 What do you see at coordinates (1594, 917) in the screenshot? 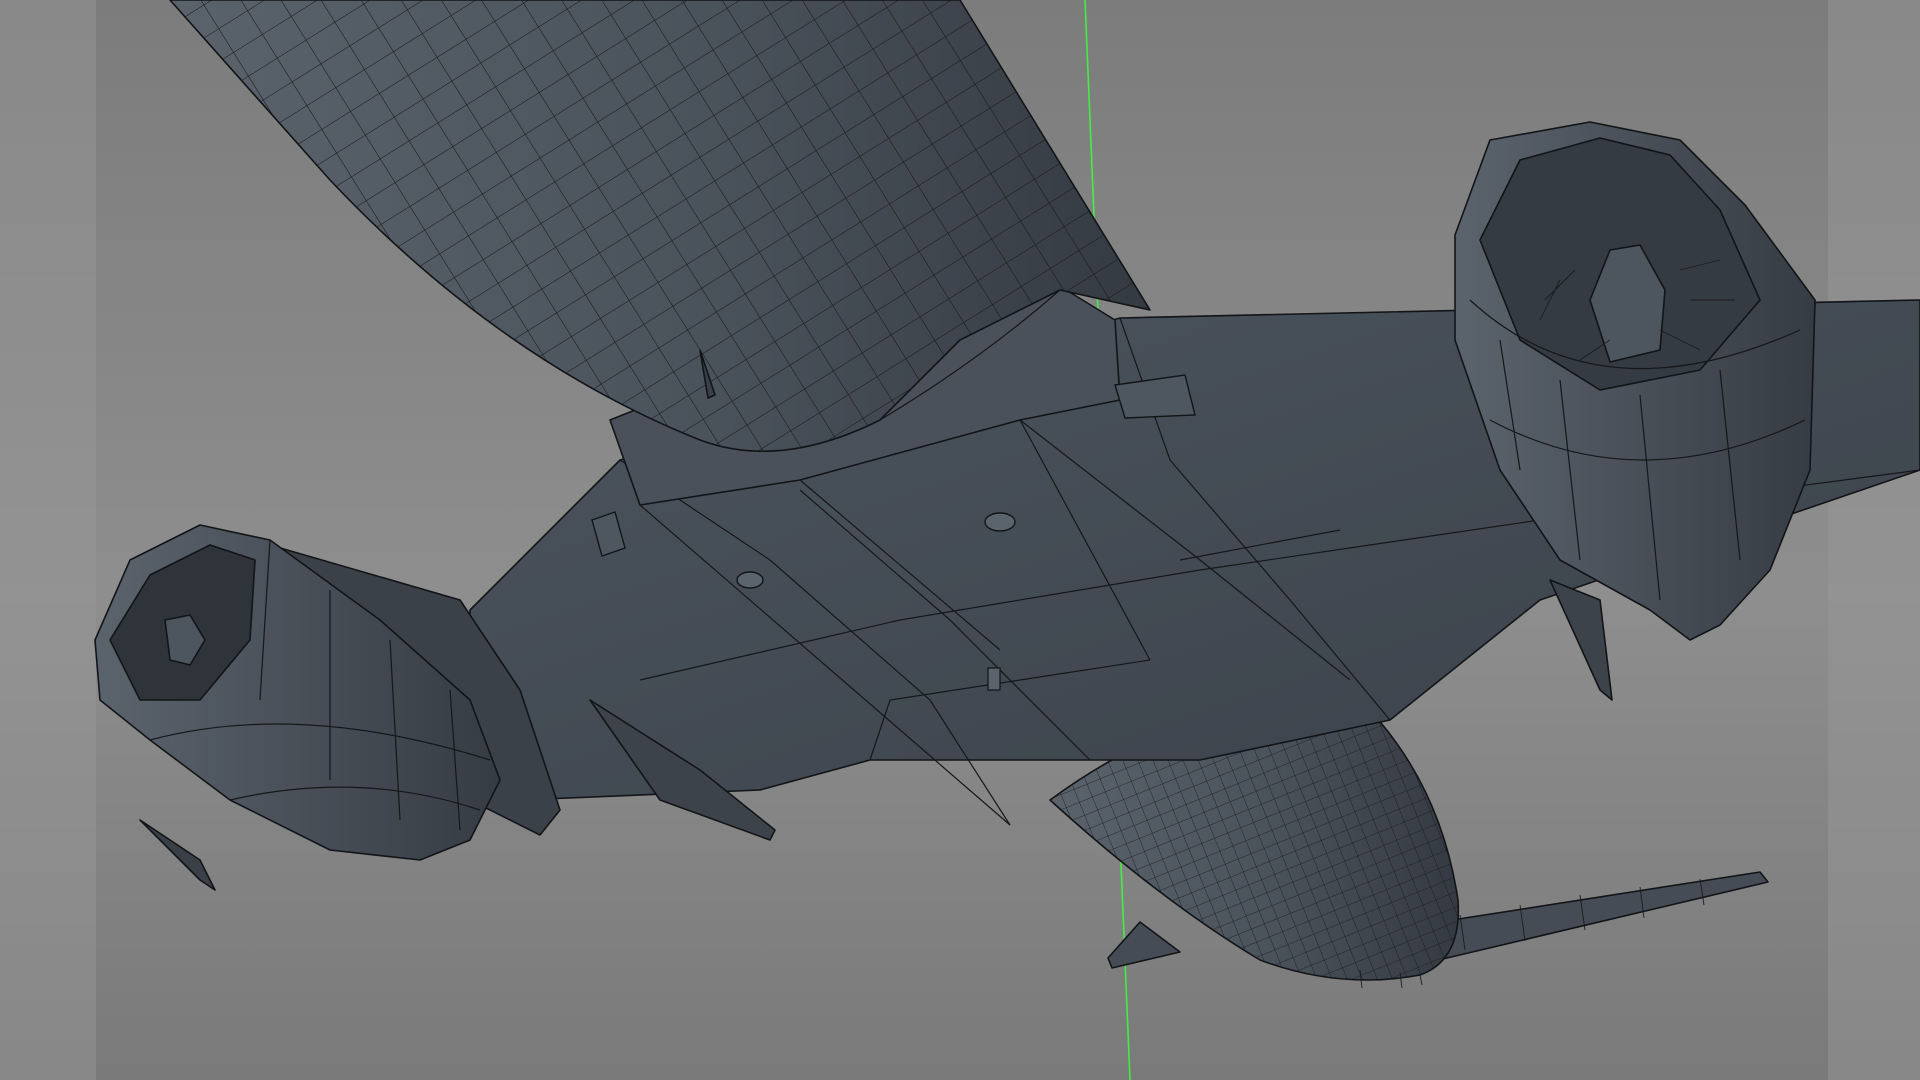
I see `horizontal-stabilizer-right` at bounding box center [1594, 917].